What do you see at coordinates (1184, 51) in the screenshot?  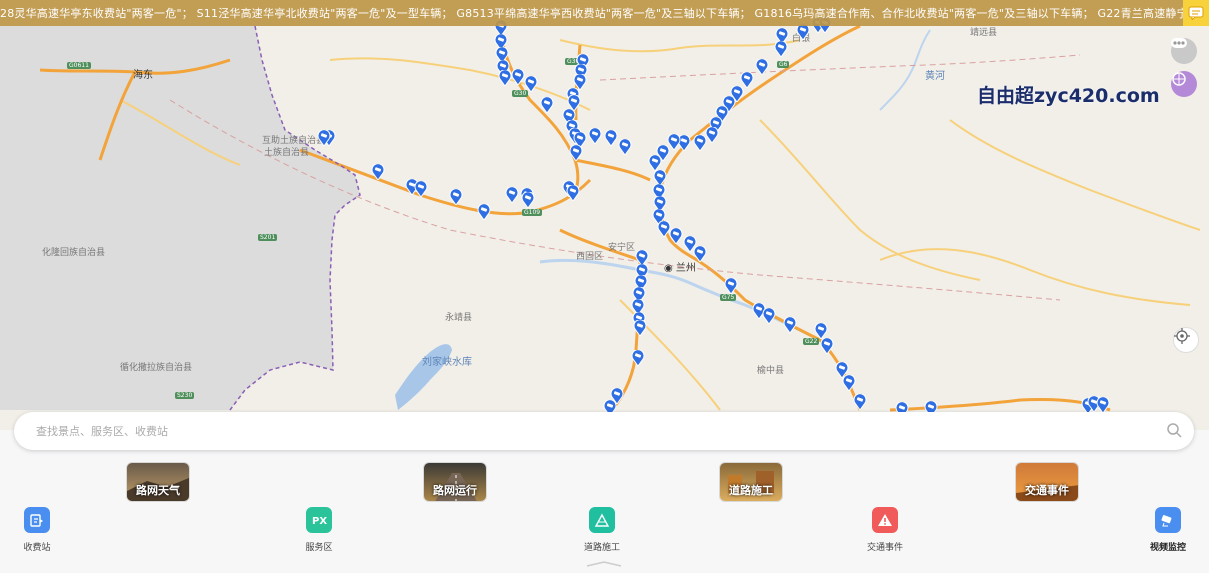 I see `traffic-toggle-button` at bounding box center [1184, 51].